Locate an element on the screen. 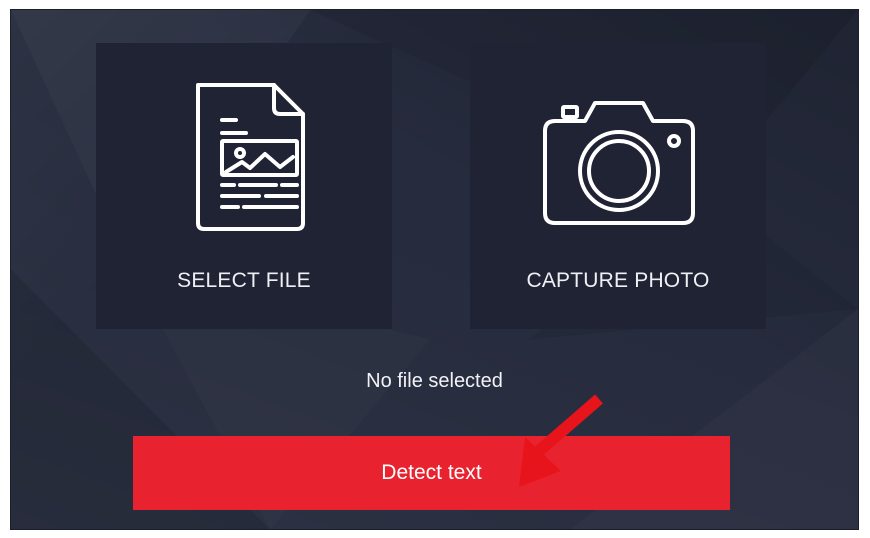  select-file-label: SELECT FILE is located at coordinates (244, 280).